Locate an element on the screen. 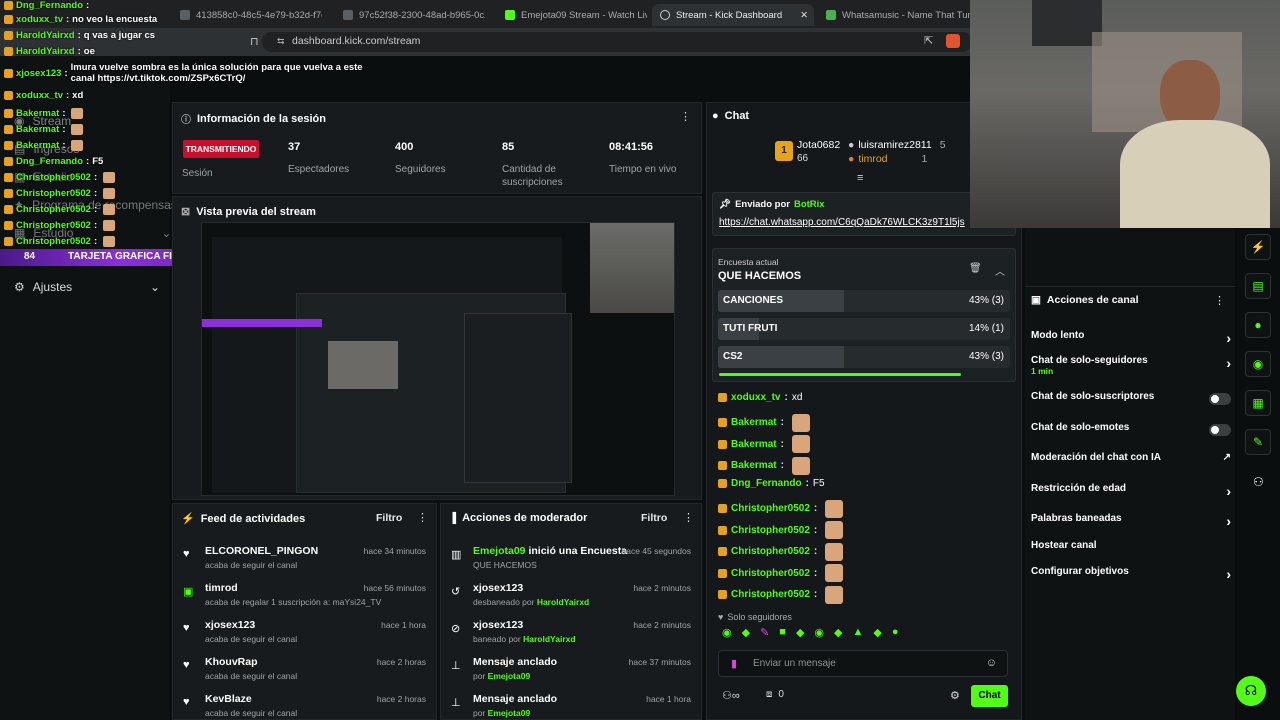 The image size is (1280, 720). stream-preview-video is located at coordinates (438, 359).